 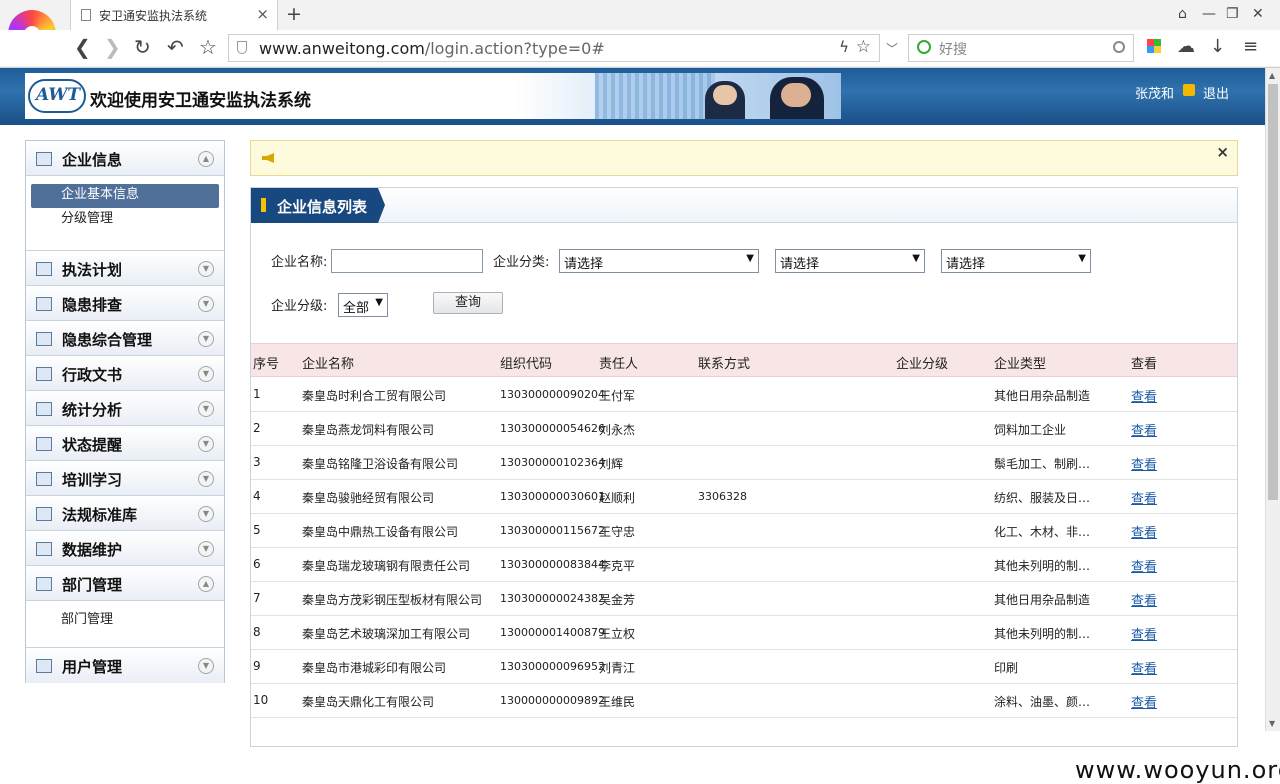 What do you see at coordinates (552, 394) in the screenshot?
I see `cell-code: 130300000090204` at bounding box center [552, 394].